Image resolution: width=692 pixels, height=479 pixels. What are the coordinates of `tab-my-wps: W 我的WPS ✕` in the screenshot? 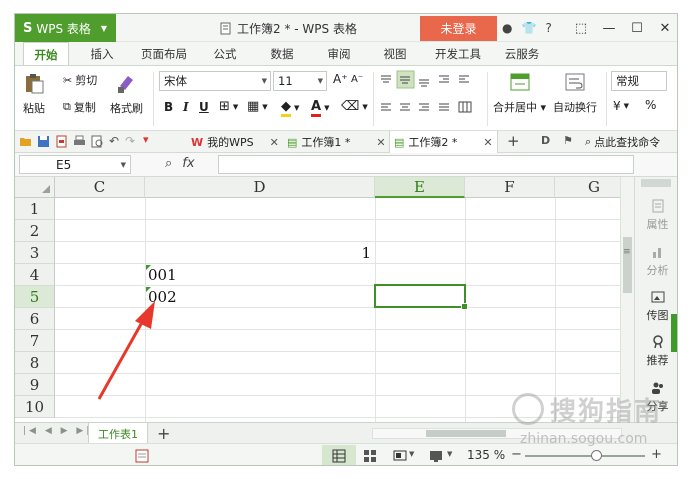 It's located at (235, 142).